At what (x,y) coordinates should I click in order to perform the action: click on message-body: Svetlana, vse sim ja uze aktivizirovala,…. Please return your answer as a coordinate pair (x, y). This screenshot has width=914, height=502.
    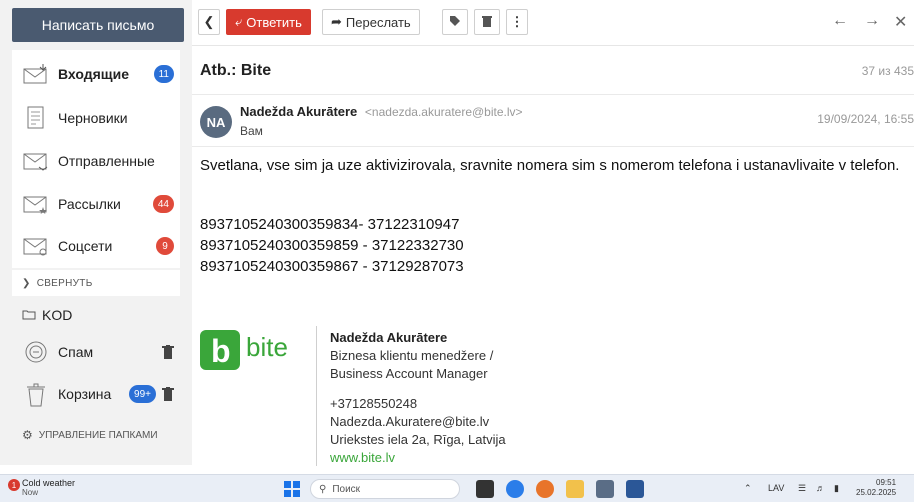
    Looking at the image, I should click on (550, 165).